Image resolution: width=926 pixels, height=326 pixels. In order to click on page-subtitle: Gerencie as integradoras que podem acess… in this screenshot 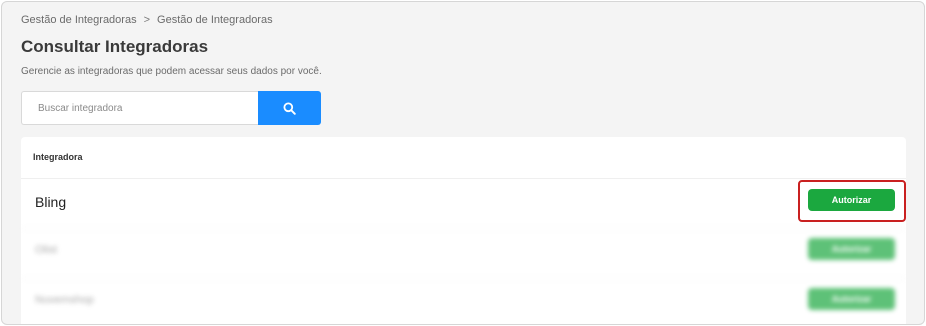, I will do `click(171, 71)`.